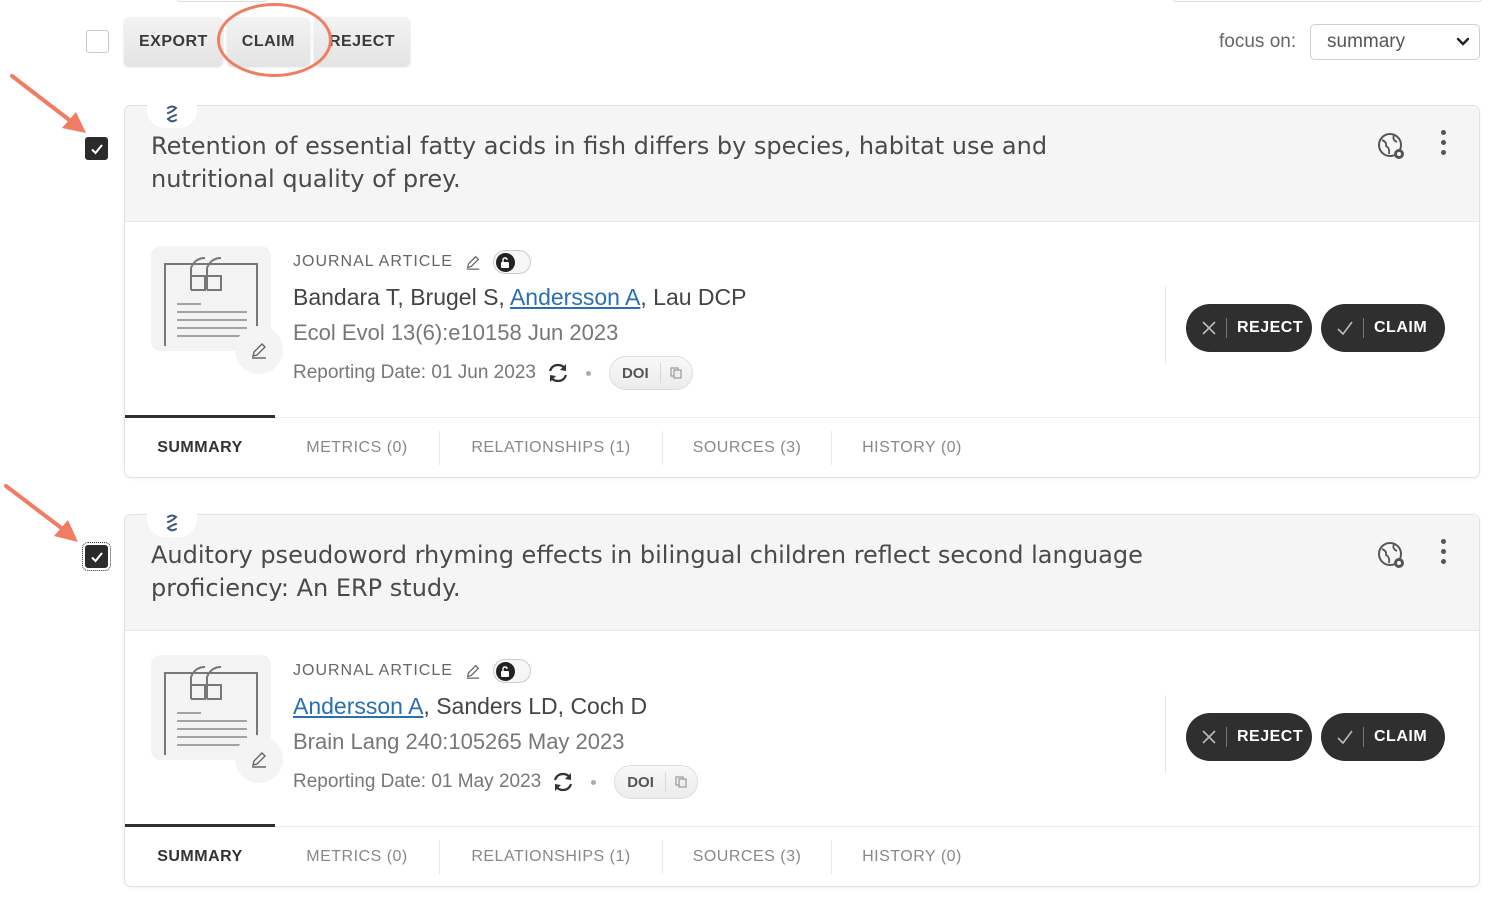 This screenshot has width=1500, height=916. What do you see at coordinates (401, 297) in the screenshot?
I see `authors-text: Bandara T, Brugel S,` at bounding box center [401, 297].